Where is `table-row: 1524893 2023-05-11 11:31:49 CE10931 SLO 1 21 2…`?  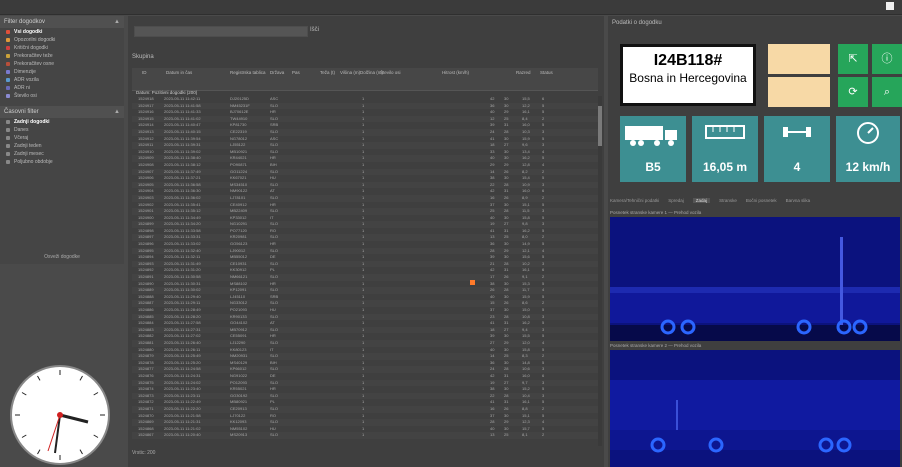 table-row: 1524893 2023-05-11 11:31:49 CE10931 SLO 1 21 2… is located at coordinates (365, 264).